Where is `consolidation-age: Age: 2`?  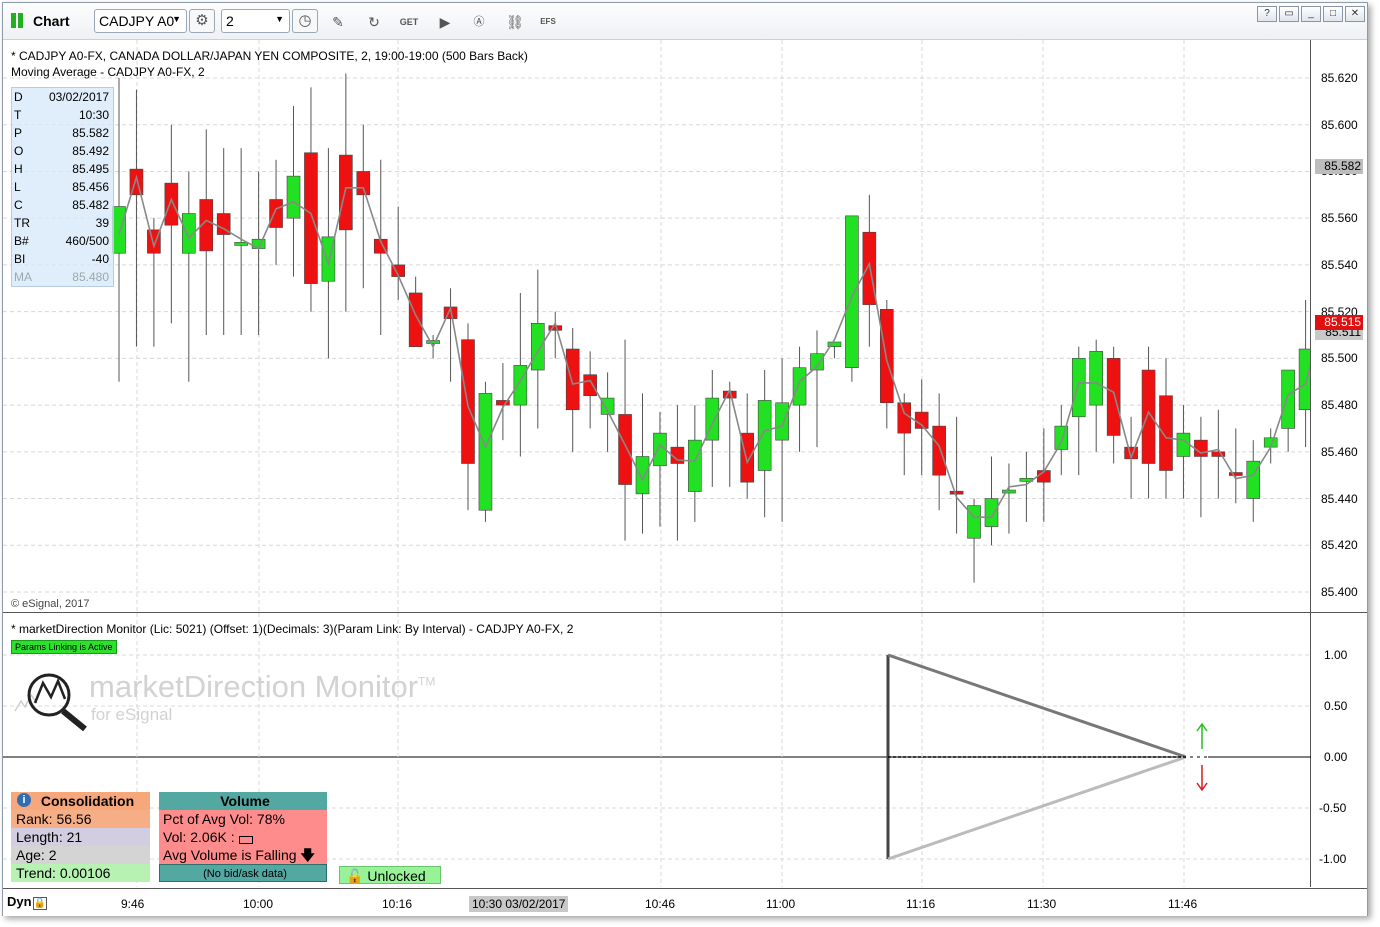
consolidation-age: Age: 2 is located at coordinates (80, 855).